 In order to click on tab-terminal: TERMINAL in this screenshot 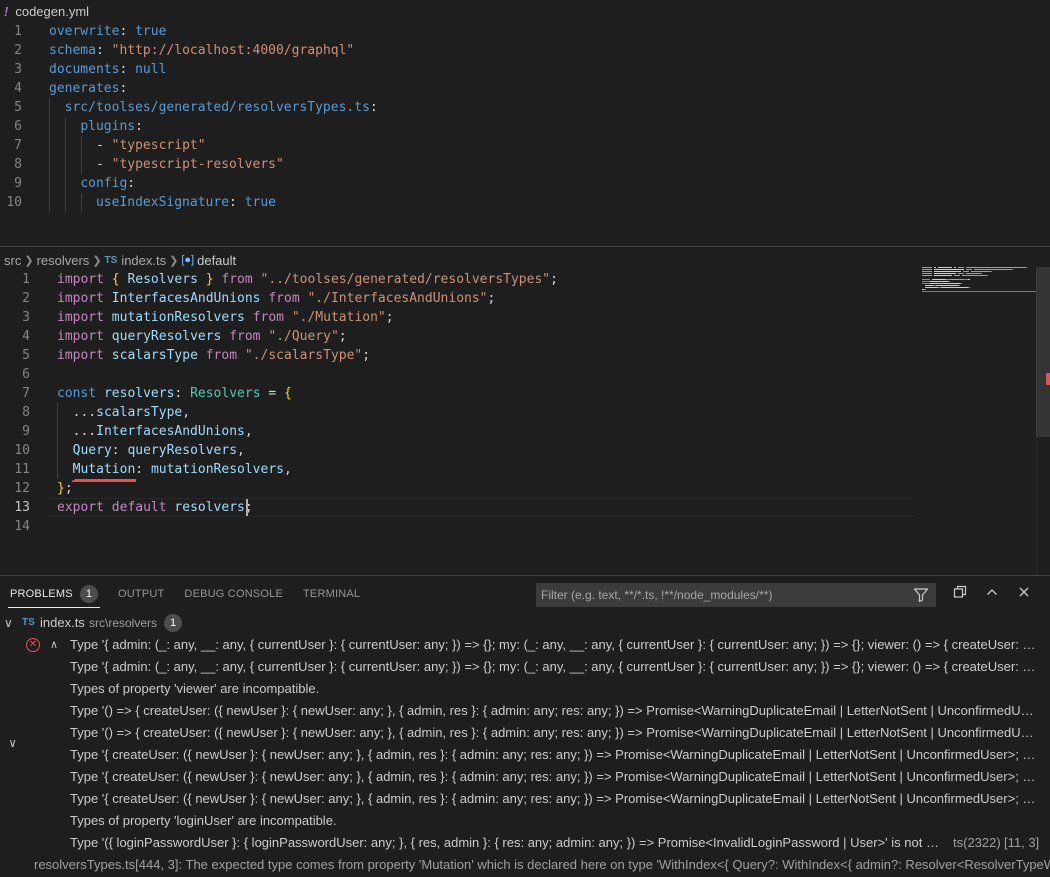, I will do `click(331, 594)`.